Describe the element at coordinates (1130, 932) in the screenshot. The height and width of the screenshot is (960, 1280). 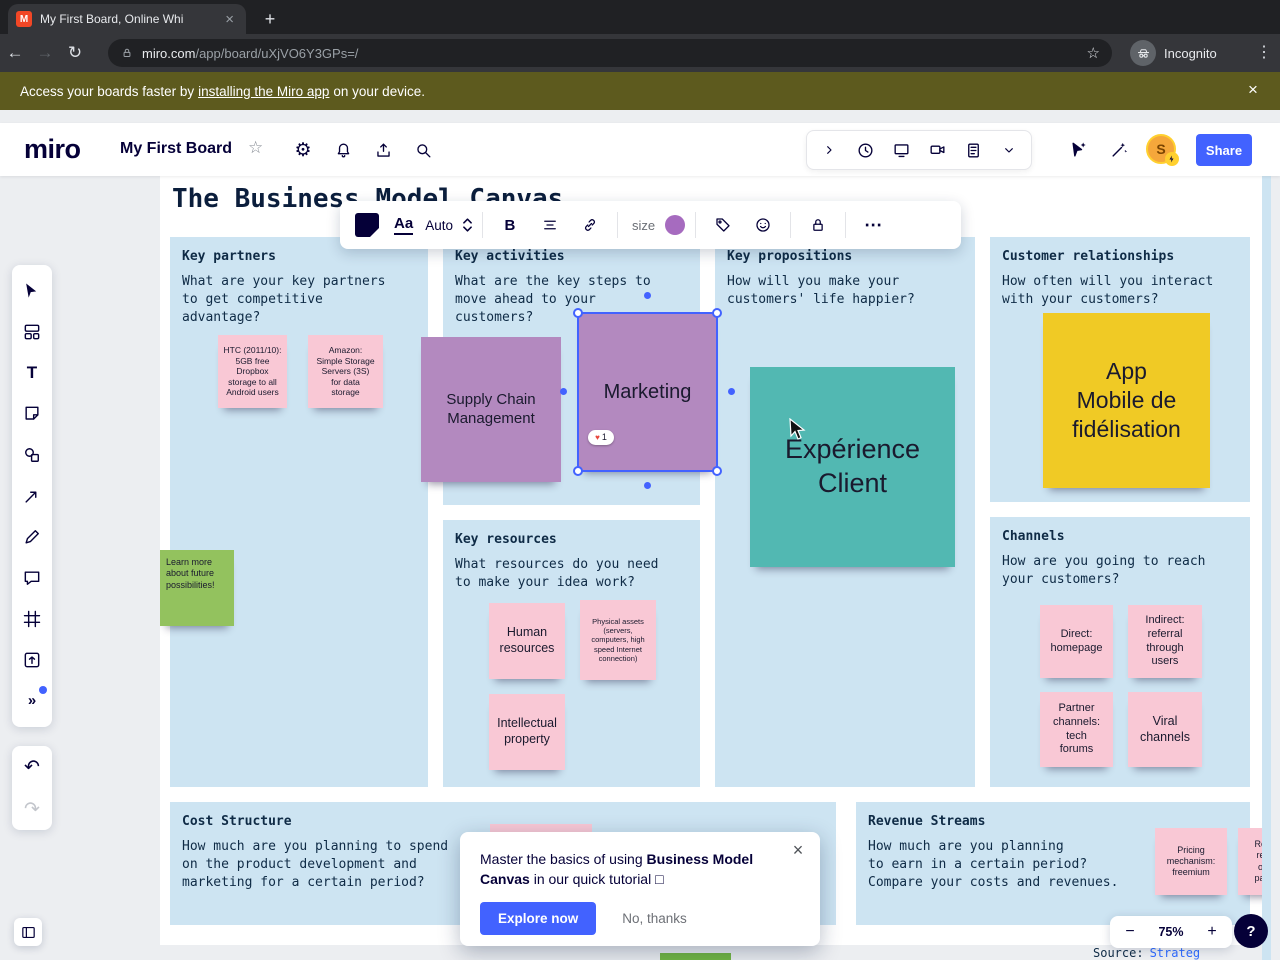
I see `zoom-out-button` at that location.